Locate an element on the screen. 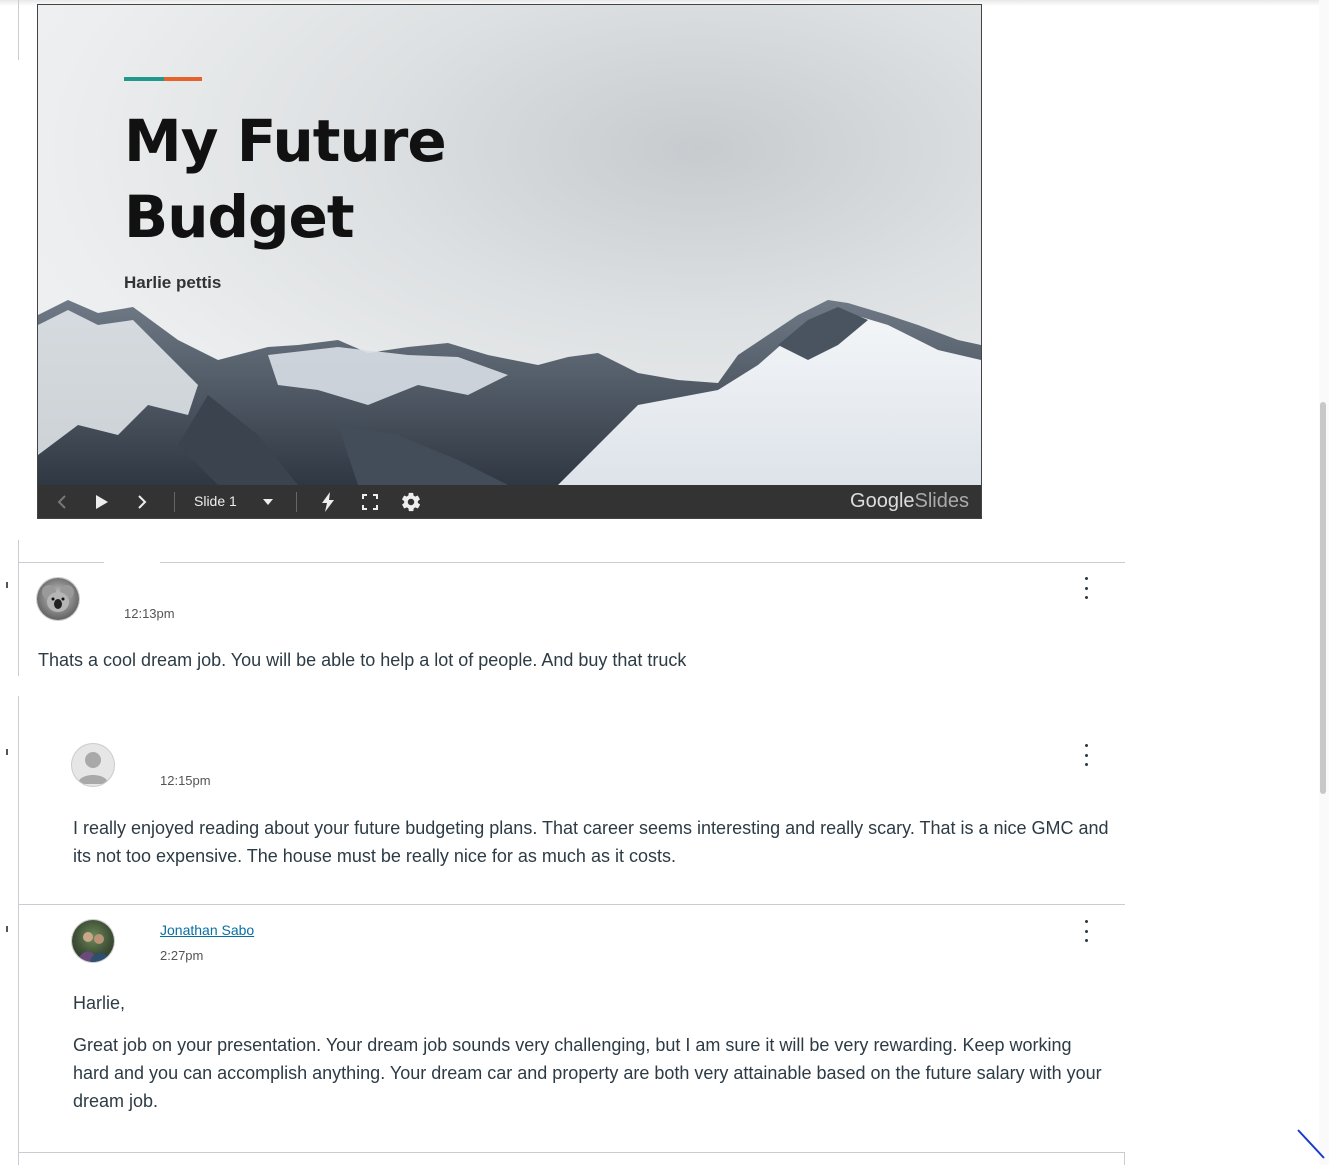  fullscreen-icon is located at coordinates (370, 501).